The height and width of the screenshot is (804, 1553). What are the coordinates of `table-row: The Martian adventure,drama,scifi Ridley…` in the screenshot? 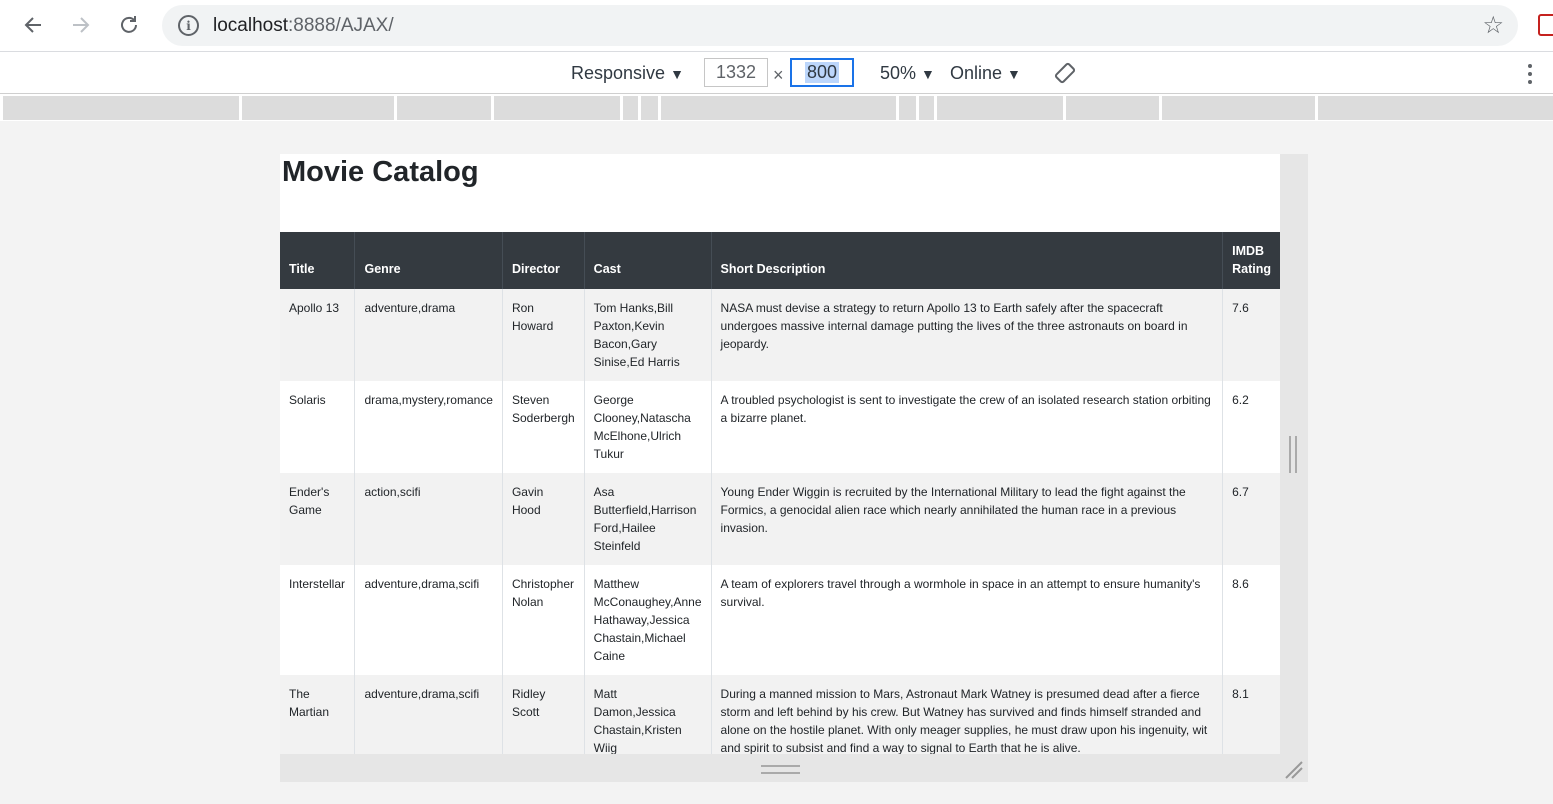 It's located at (780, 714).